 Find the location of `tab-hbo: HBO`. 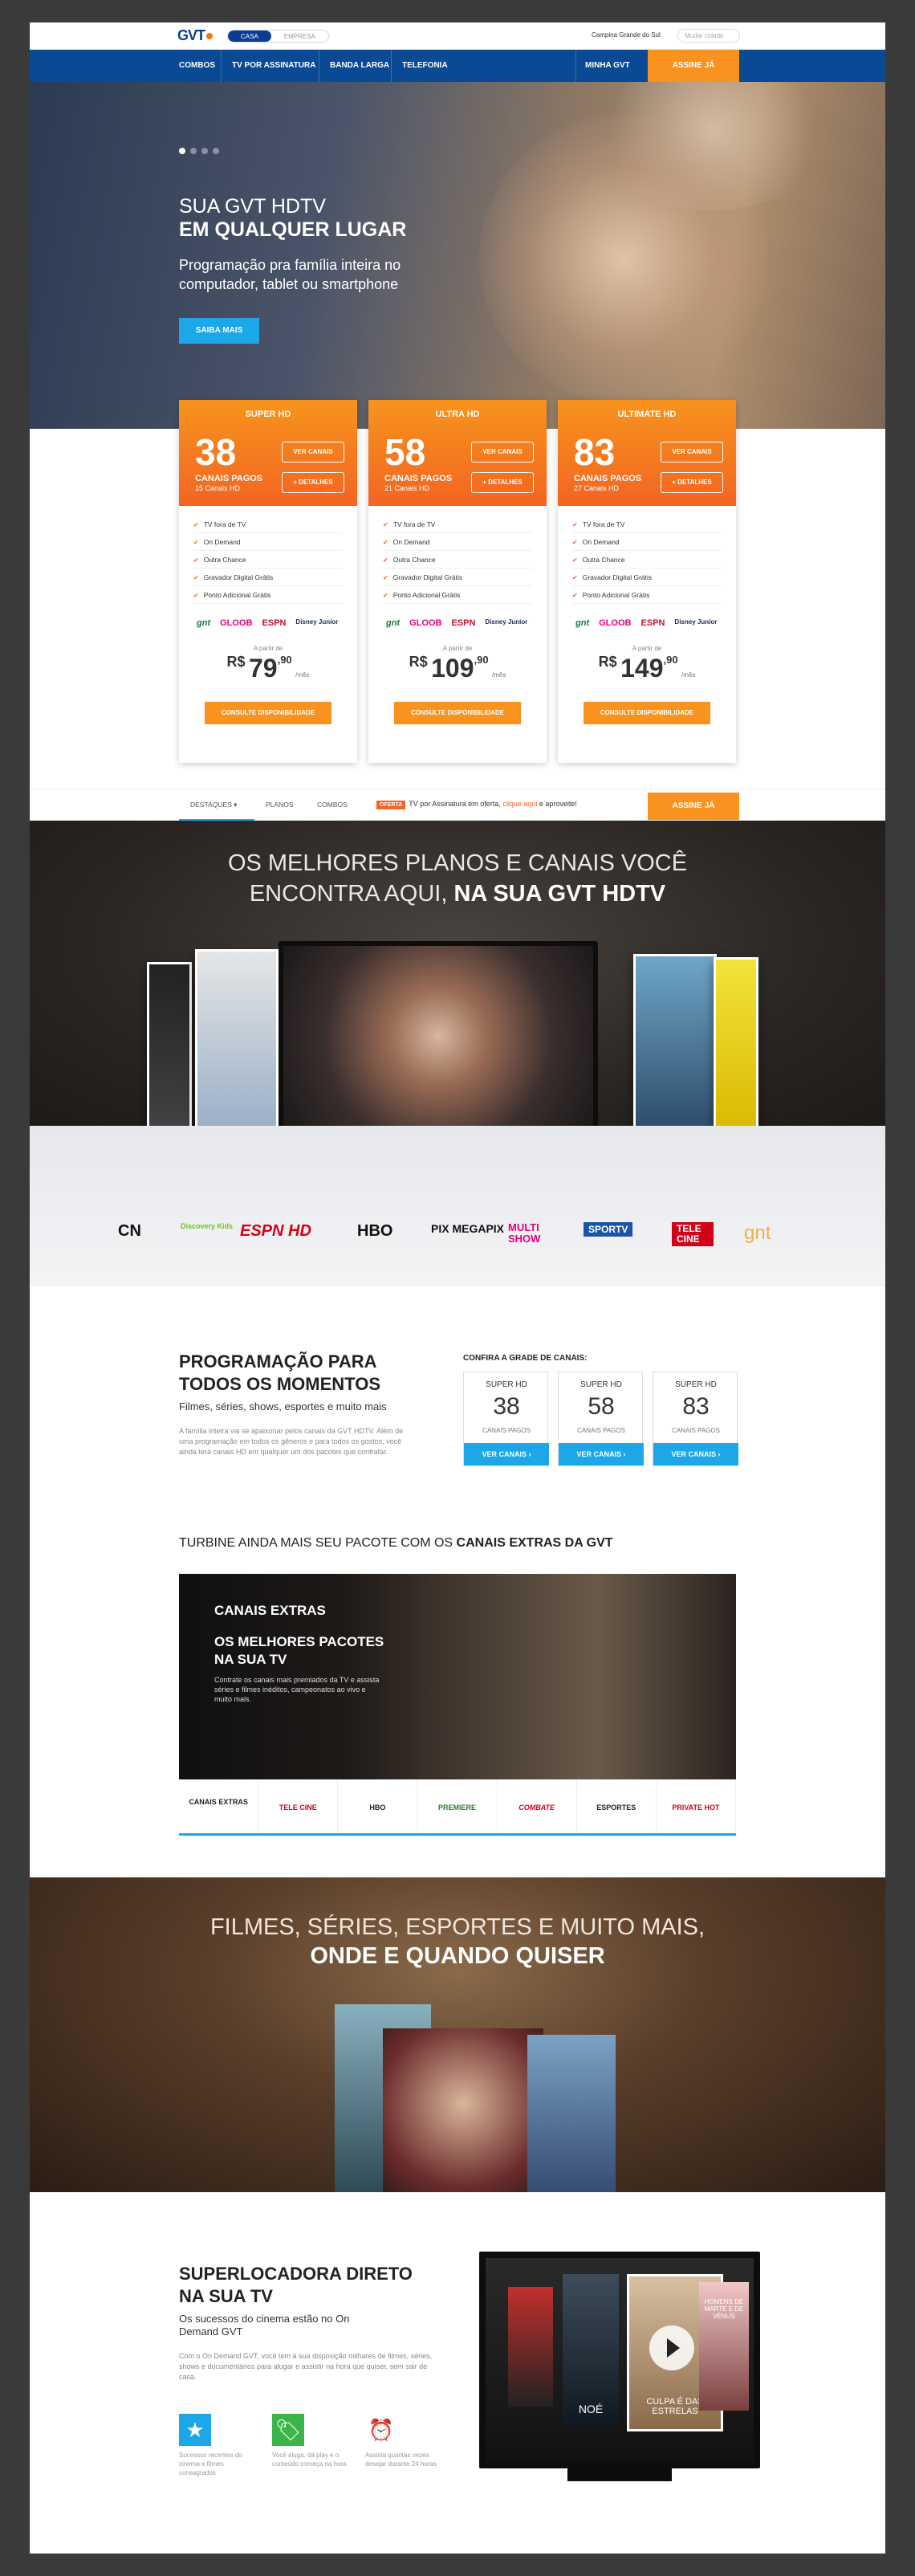

tab-hbo: HBO is located at coordinates (378, 1806).